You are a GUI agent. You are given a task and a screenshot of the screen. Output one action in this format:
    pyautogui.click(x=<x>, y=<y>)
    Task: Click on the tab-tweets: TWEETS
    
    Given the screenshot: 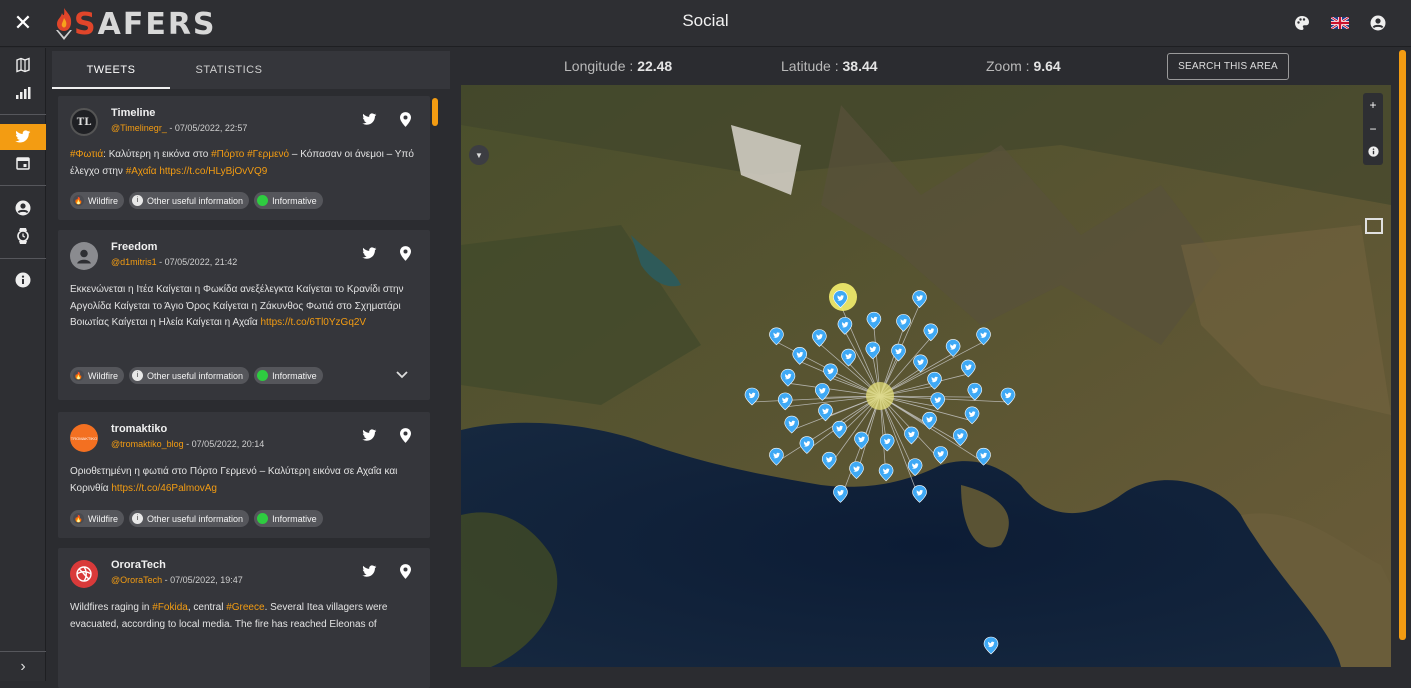 What is the action you would take?
    pyautogui.click(x=111, y=70)
    